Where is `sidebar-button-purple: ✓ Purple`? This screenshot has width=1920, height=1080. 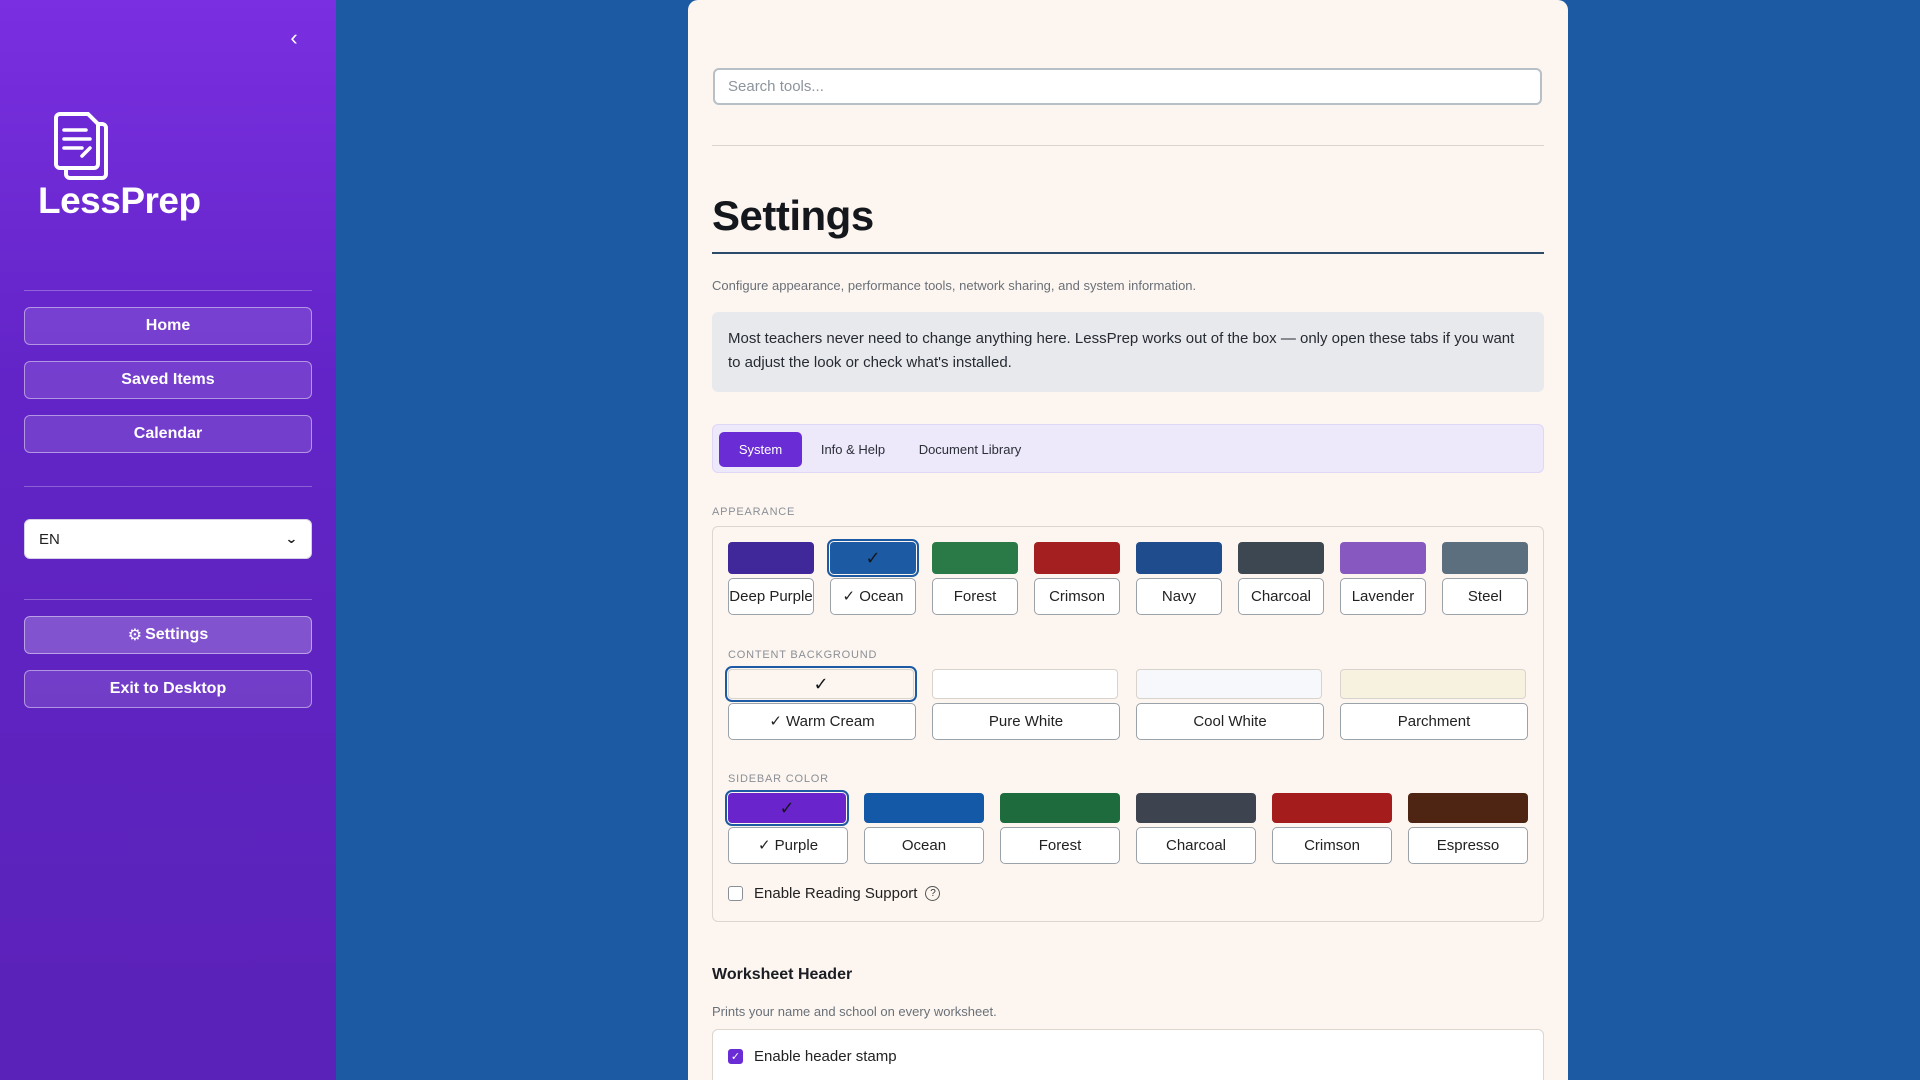
sidebar-button-purple: ✓ Purple is located at coordinates (788, 845).